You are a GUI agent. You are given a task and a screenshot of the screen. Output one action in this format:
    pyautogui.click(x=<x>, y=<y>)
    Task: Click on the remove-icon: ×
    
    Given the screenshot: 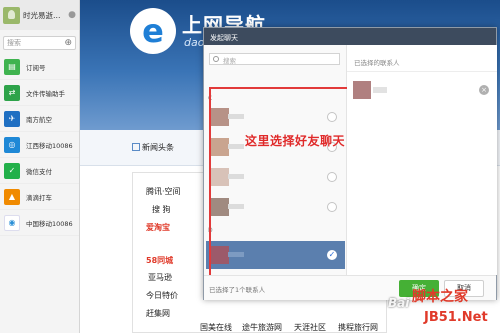 What is the action you would take?
    pyautogui.click(x=484, y=90)
    